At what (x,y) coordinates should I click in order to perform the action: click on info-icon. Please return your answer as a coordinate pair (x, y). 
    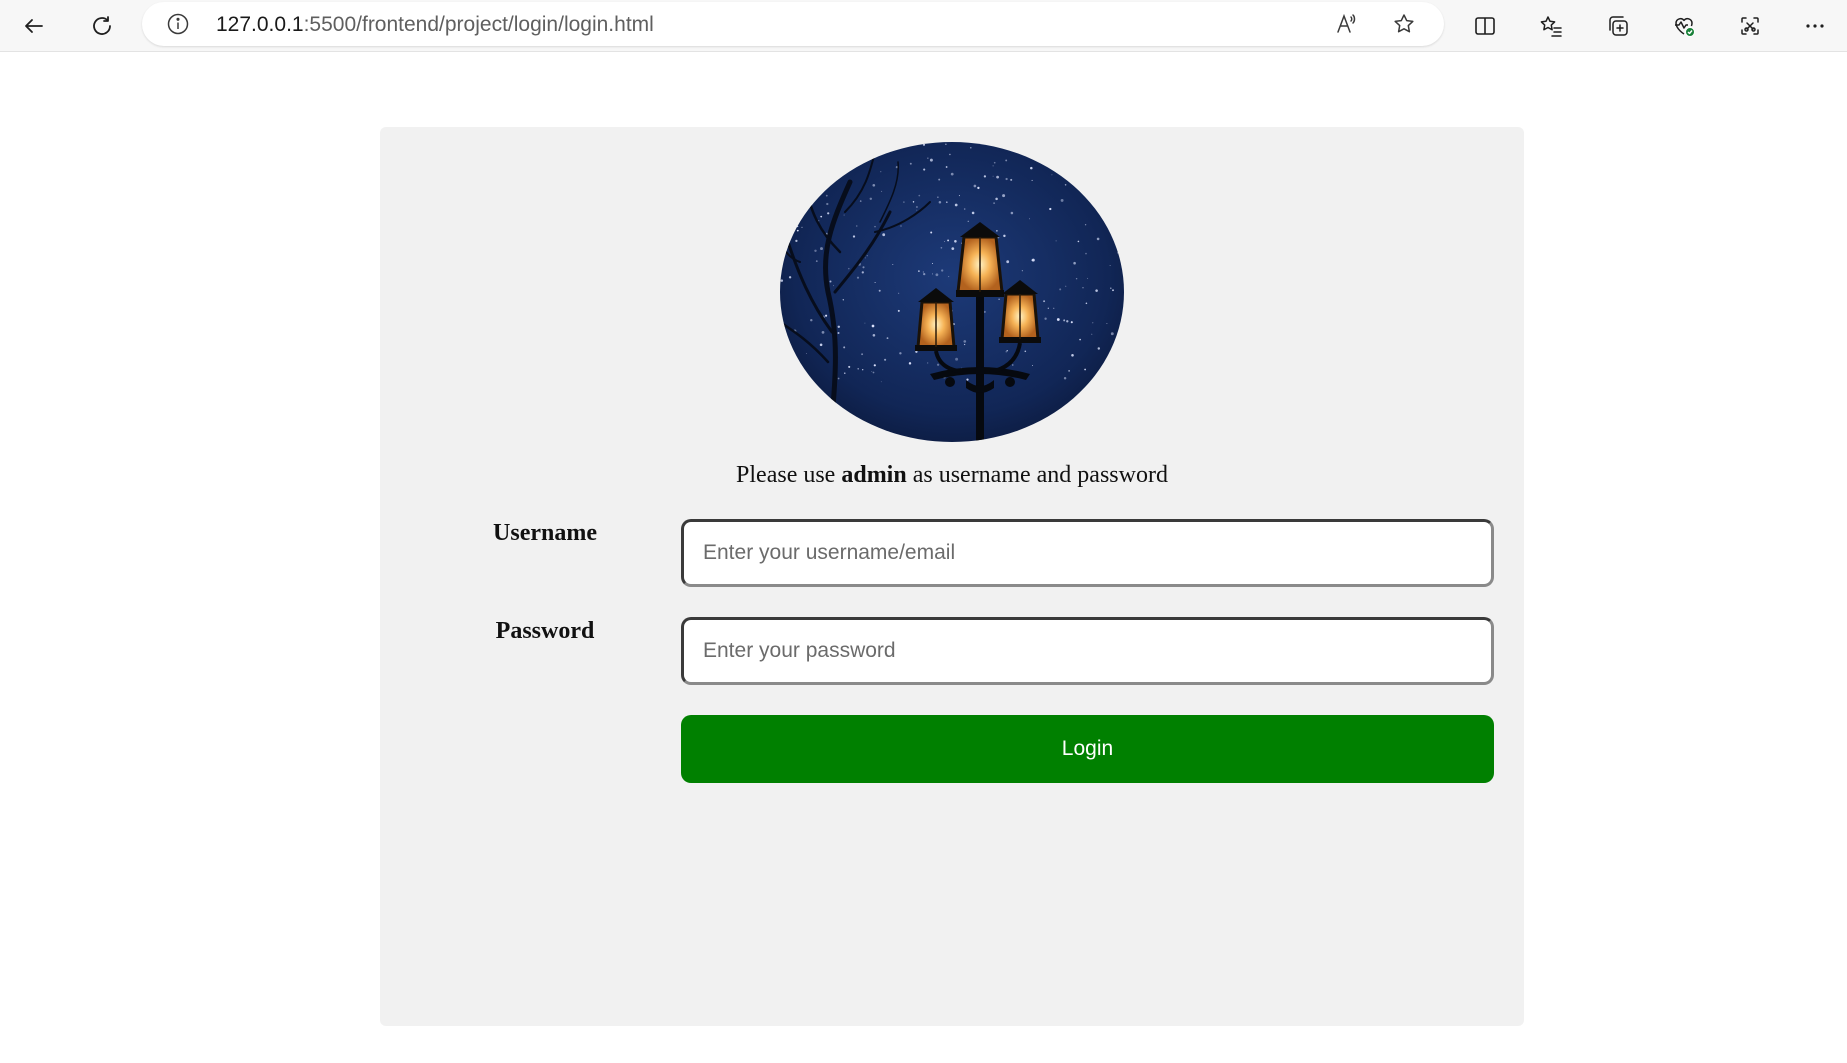
    Looking at the image, I should click on (178, 24).